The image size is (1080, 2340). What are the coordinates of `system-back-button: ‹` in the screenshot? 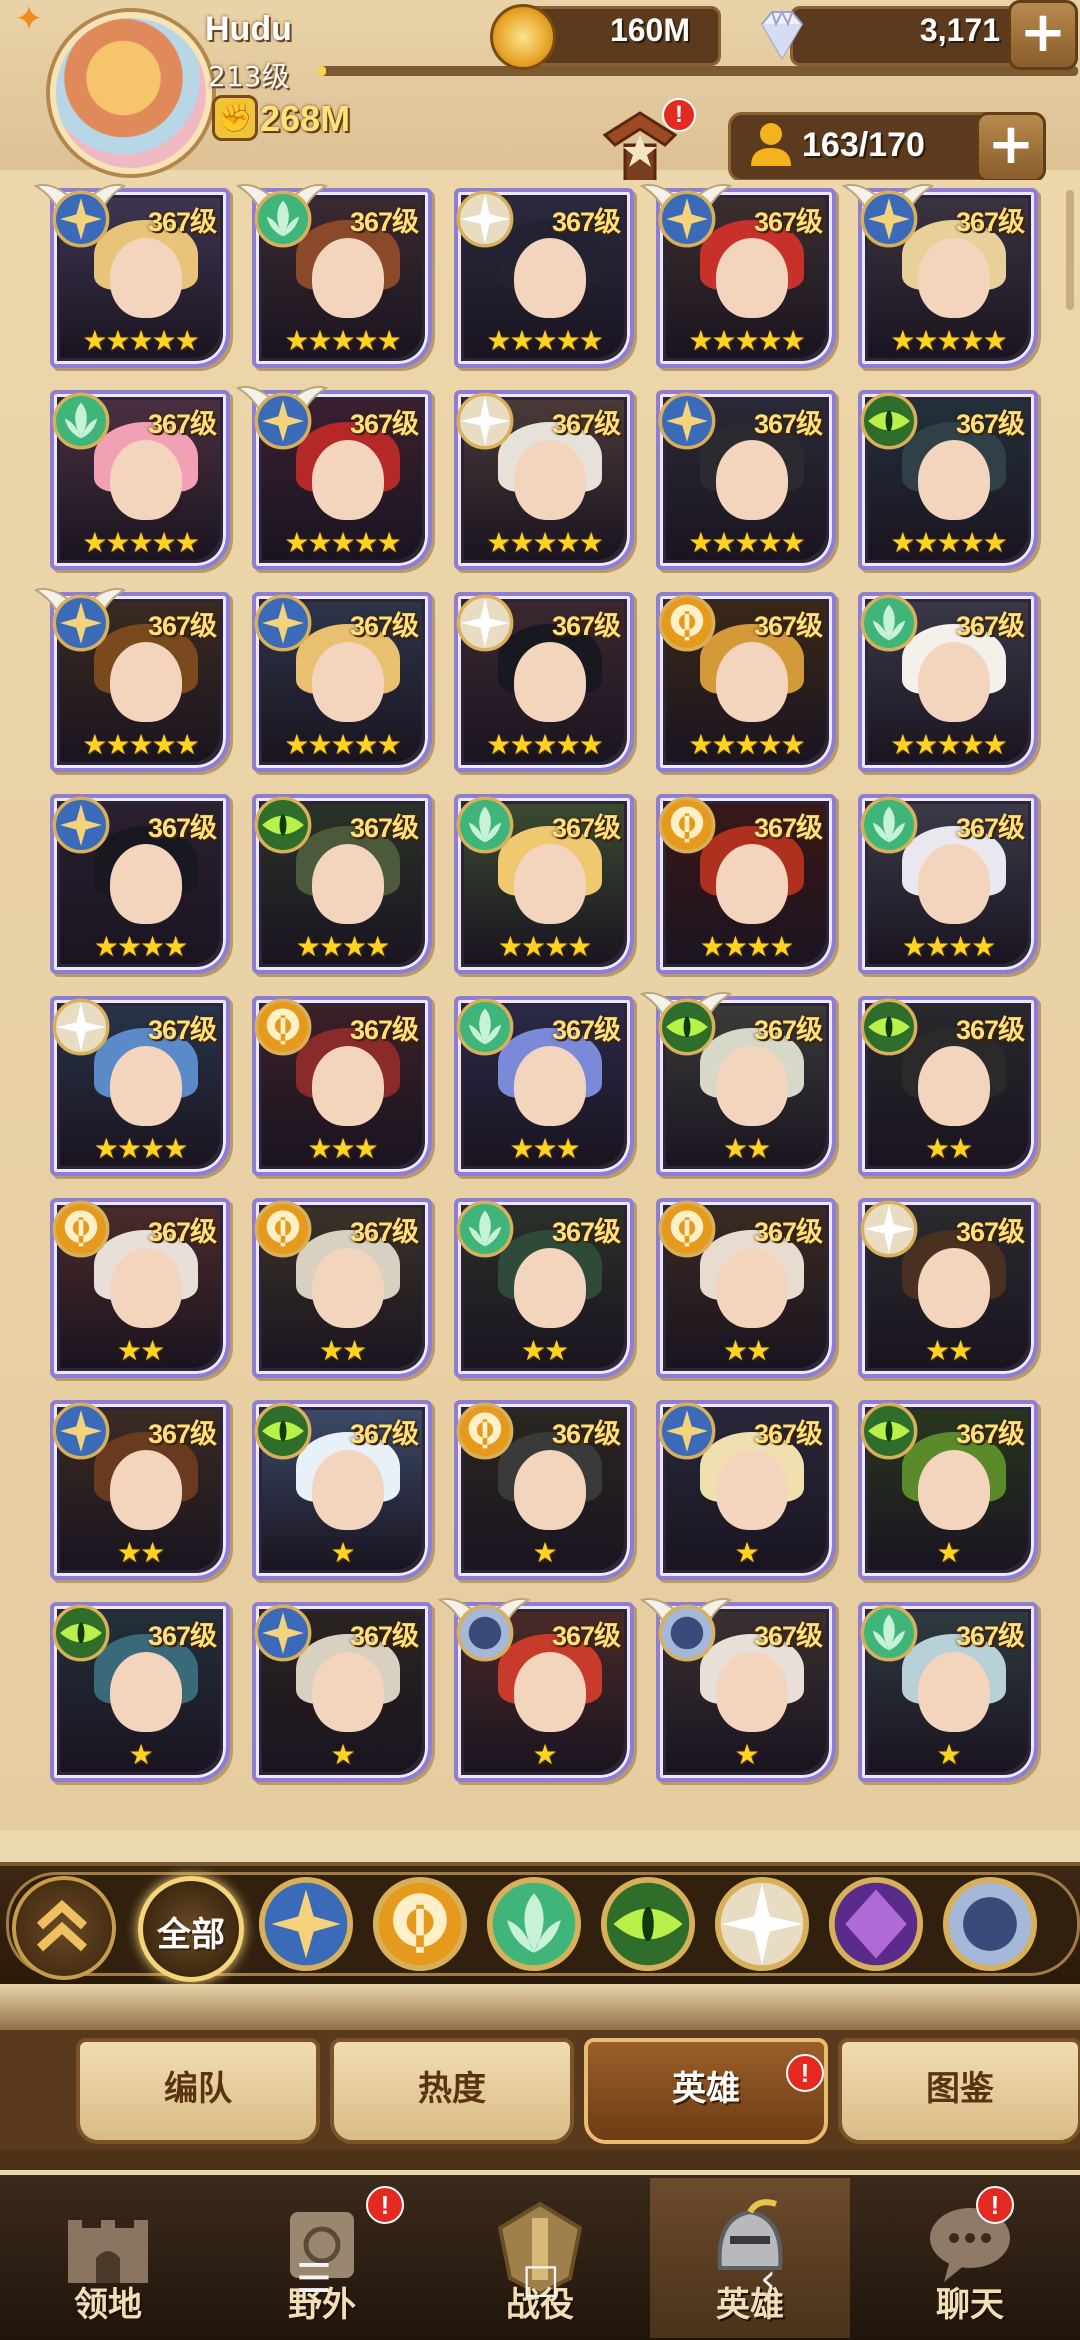 It's located at (768, 2279).